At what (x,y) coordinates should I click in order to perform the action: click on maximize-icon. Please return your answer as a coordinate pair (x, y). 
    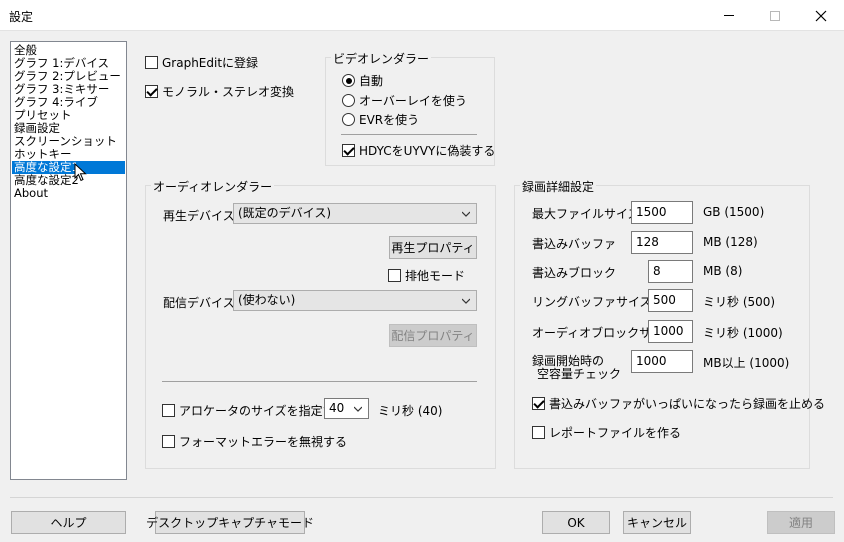
    Looking at the image, I should click on (775, 15).